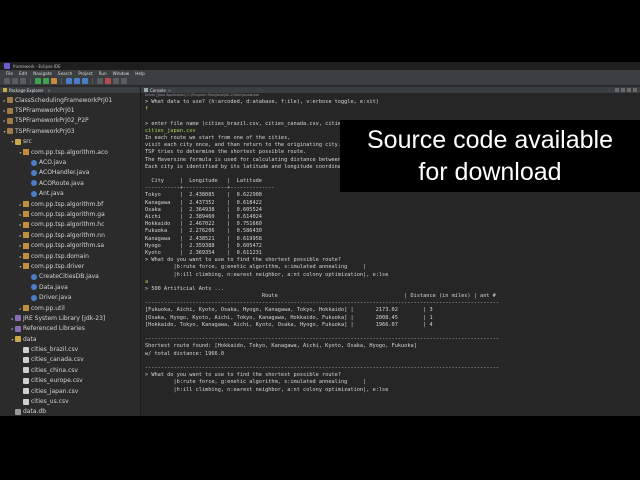 This screenshot has height=480, width=640. I want to click on tree-item: ▾ com.pp.tsp.algorithm.aco, so click(70, 152).